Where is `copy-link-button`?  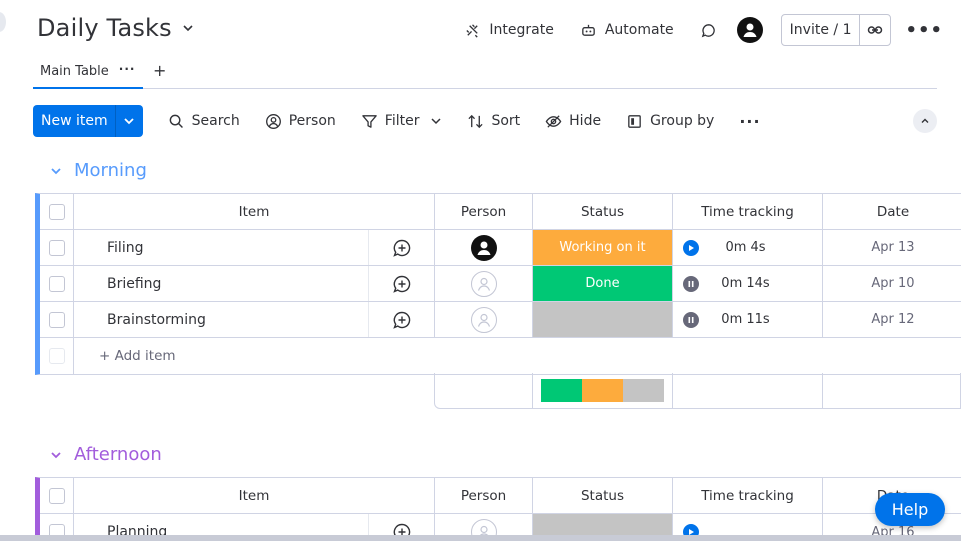
copy-link-button is located at coordinates (875, 30).